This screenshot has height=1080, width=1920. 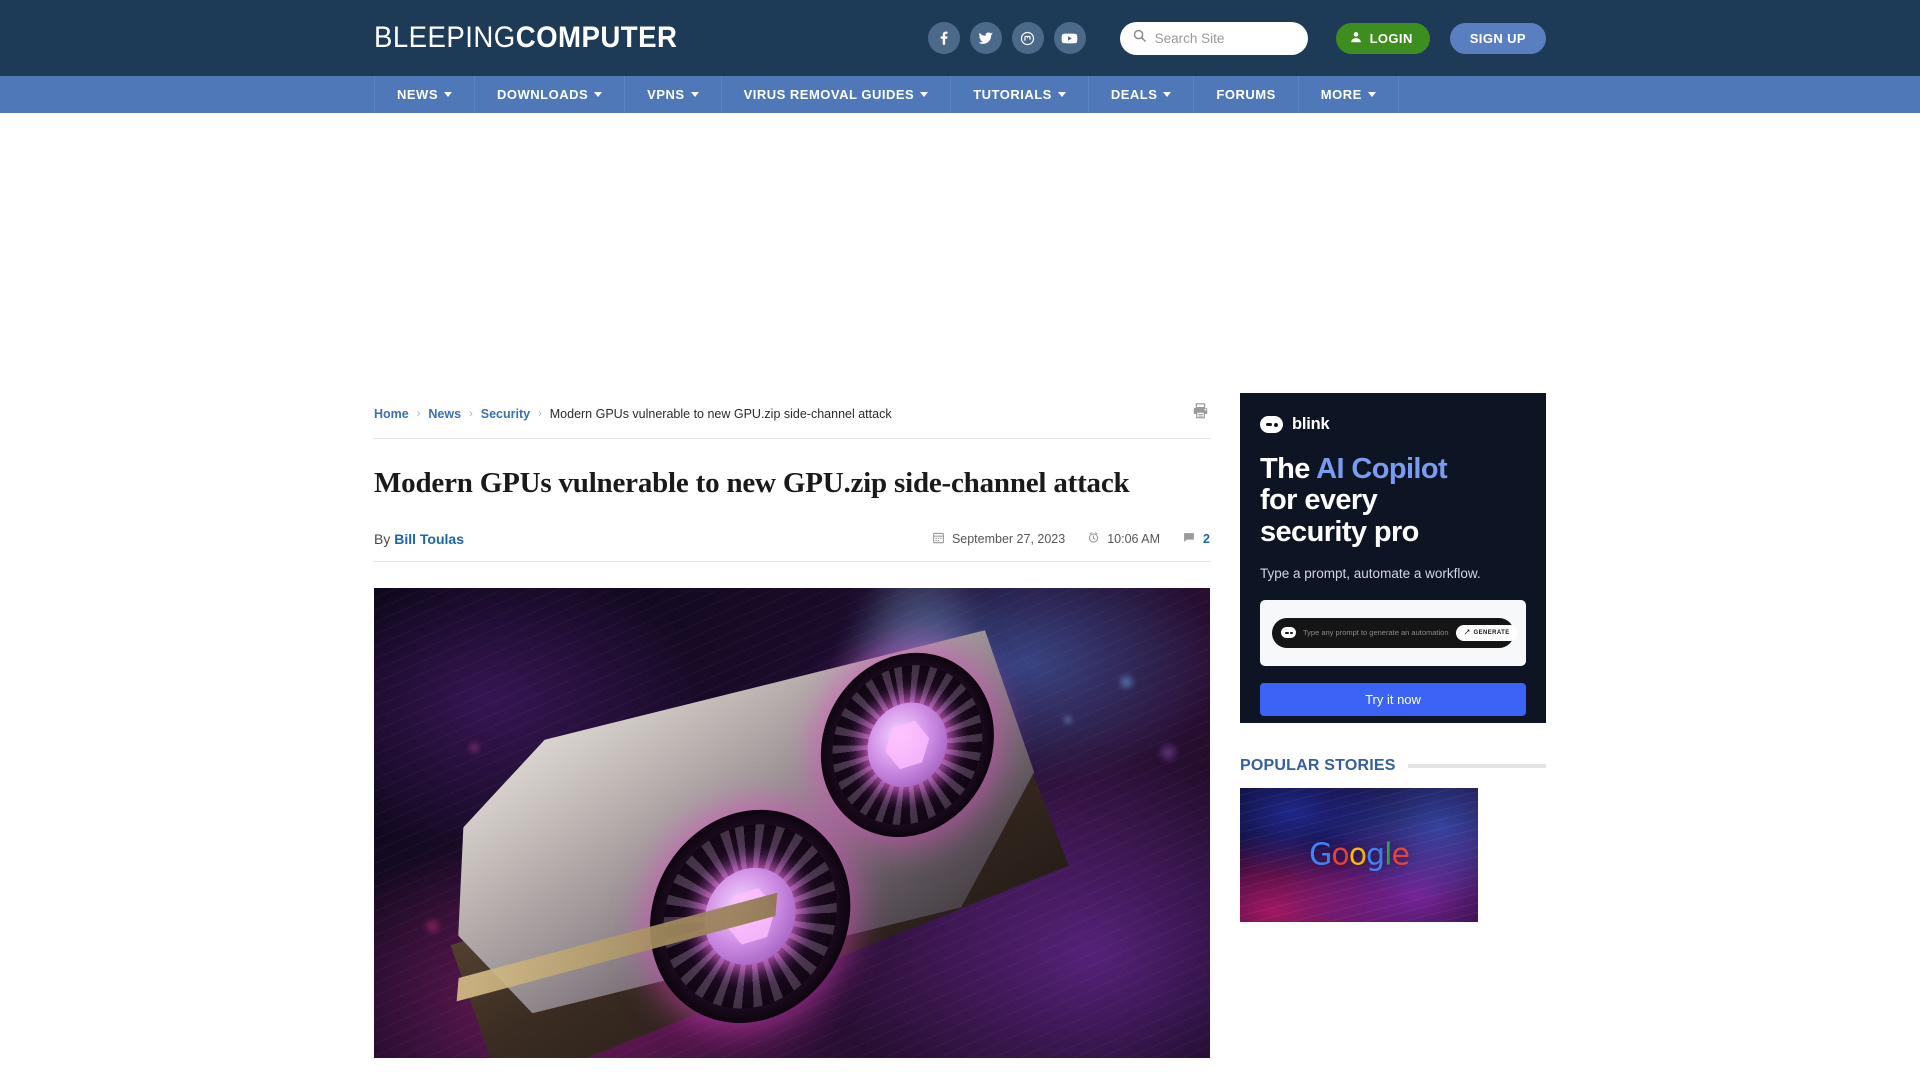 I want to click on nav-label: VPNS, so click(x=666, y=94).